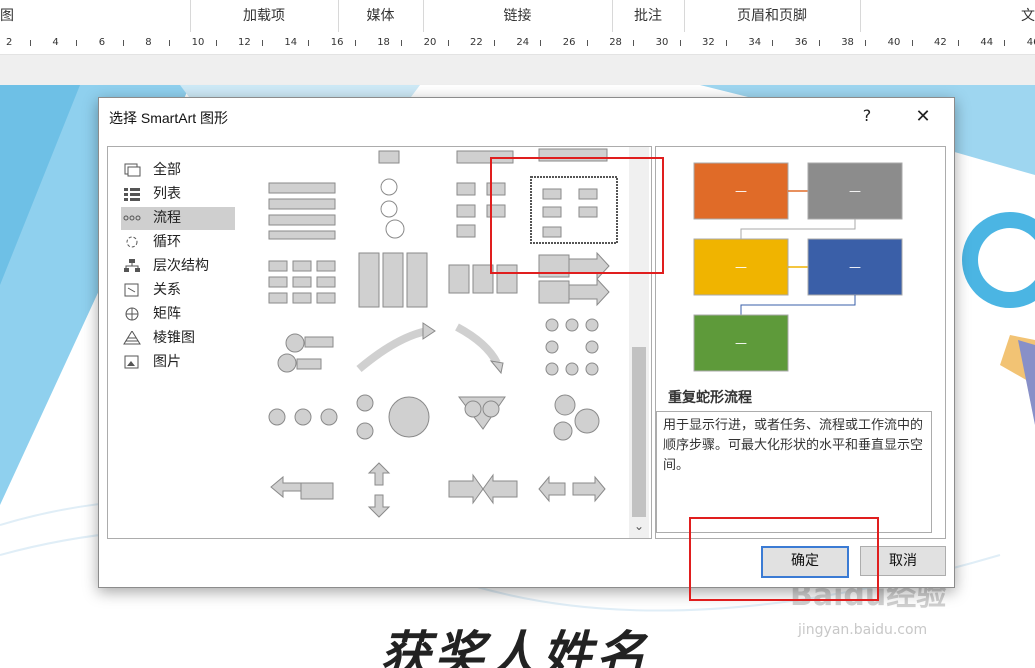 This screenshot has height=668, width=1035. I want to click on category-cycle: 循环, so click(178, 242).